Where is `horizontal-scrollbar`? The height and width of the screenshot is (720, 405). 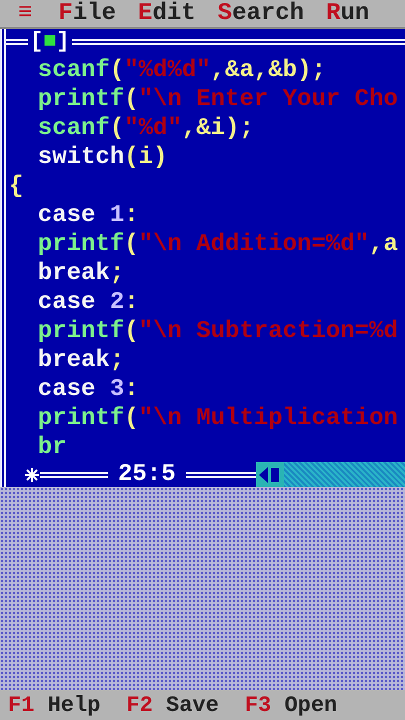
horizontal-scrollbar is located at coordinates (330, 475).